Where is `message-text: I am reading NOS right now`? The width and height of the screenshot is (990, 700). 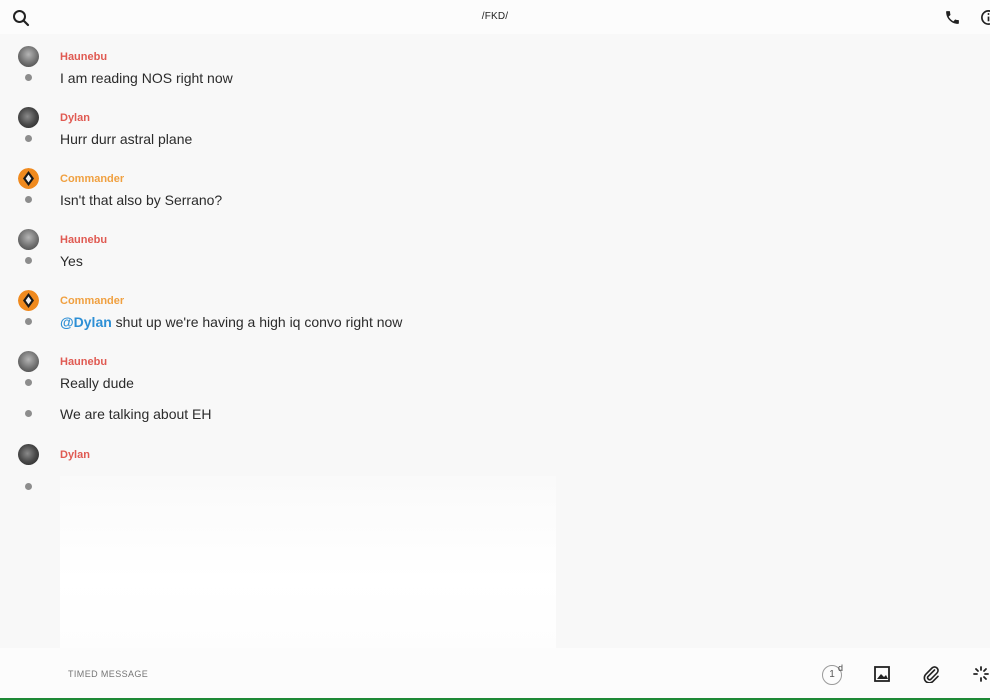 message-text: I am reading NOS right now is located at coordinates (146, 78).